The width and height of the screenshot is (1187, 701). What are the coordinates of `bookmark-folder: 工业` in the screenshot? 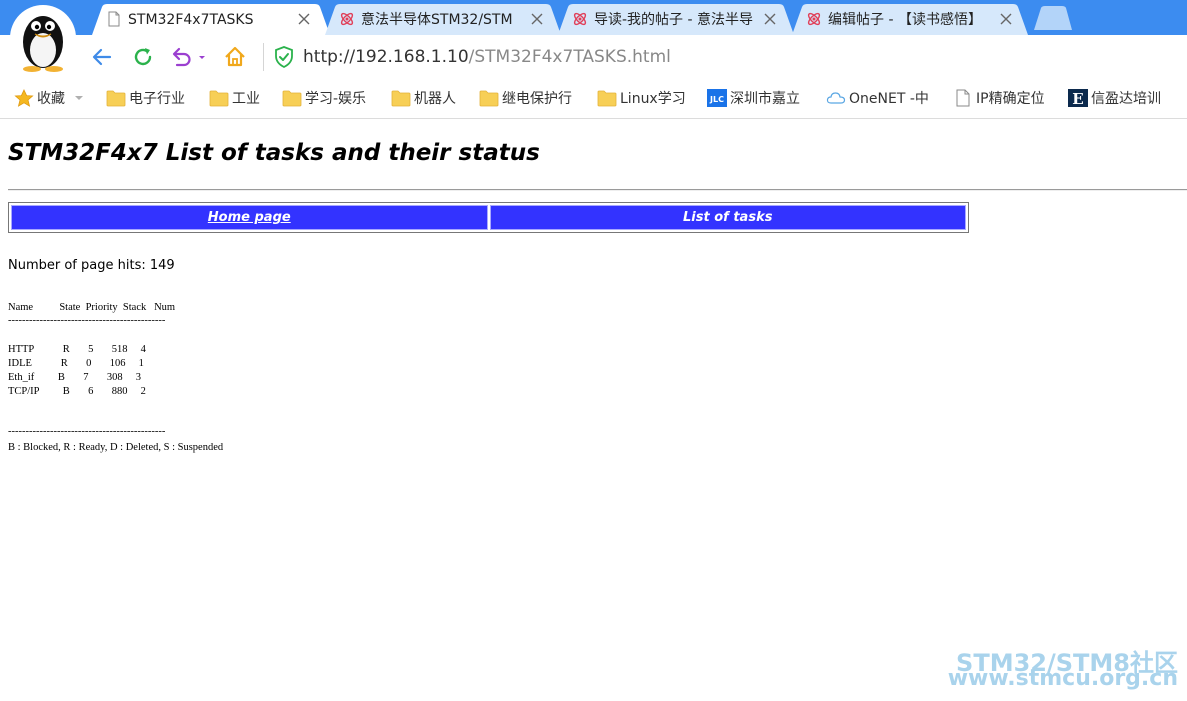 It's located at (234, 98).